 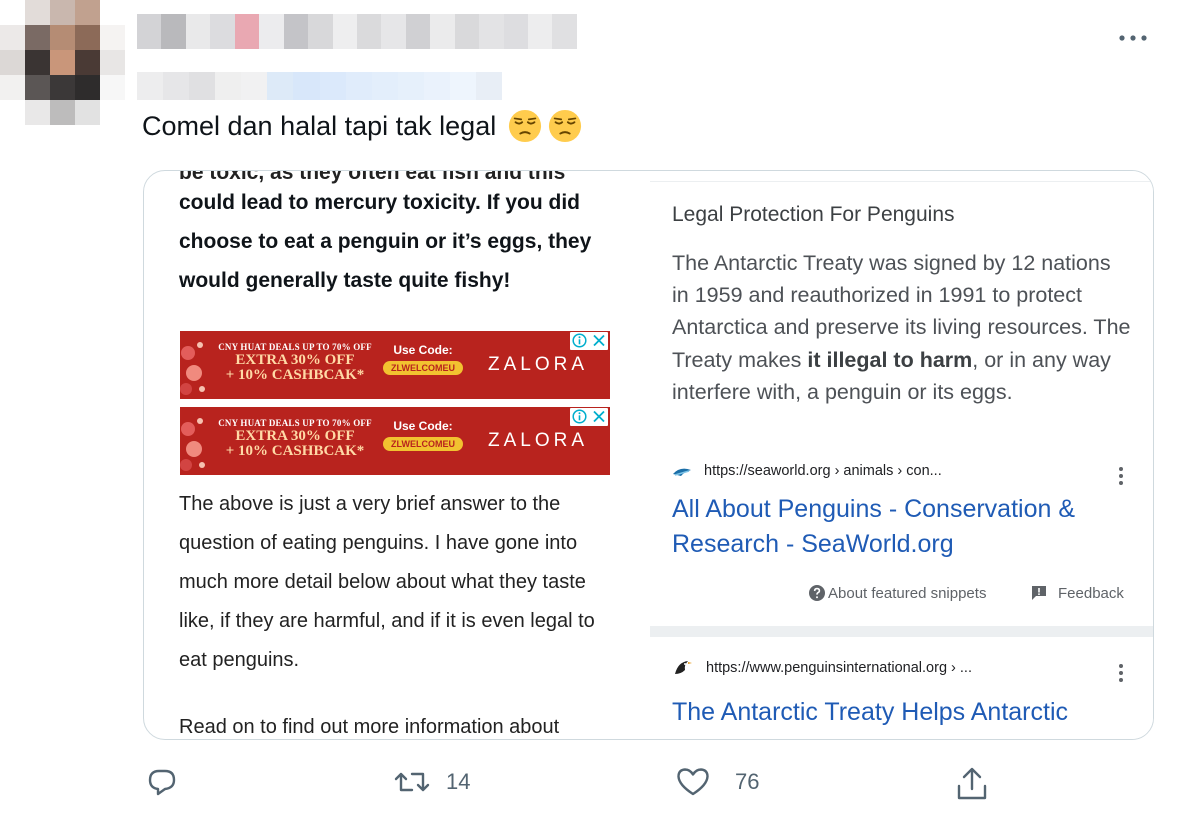 What do you see at coordinates (870, 712) in the screenshot?
I see `result-title-link: The Antarctic Treaty Helps Antarctic` at bounding box center [870, 712].